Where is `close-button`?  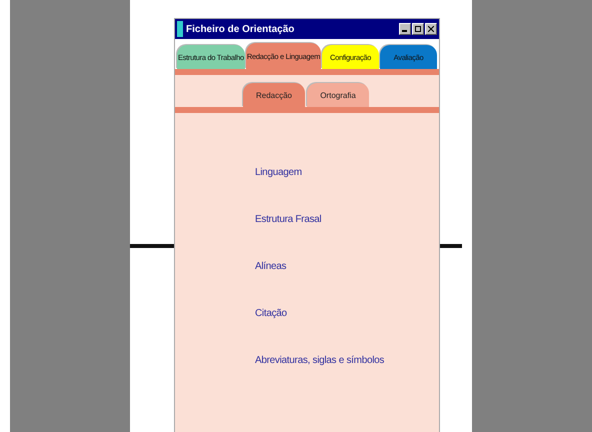
close-button is located at coordinates (431, 29).